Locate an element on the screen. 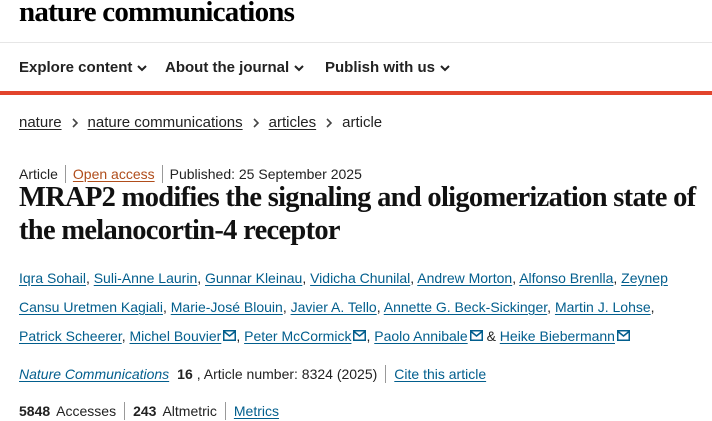 The height and width of the screenshot is (421, 712). cite-this-article-link: Cite this article is located at coordinates (440, 374).